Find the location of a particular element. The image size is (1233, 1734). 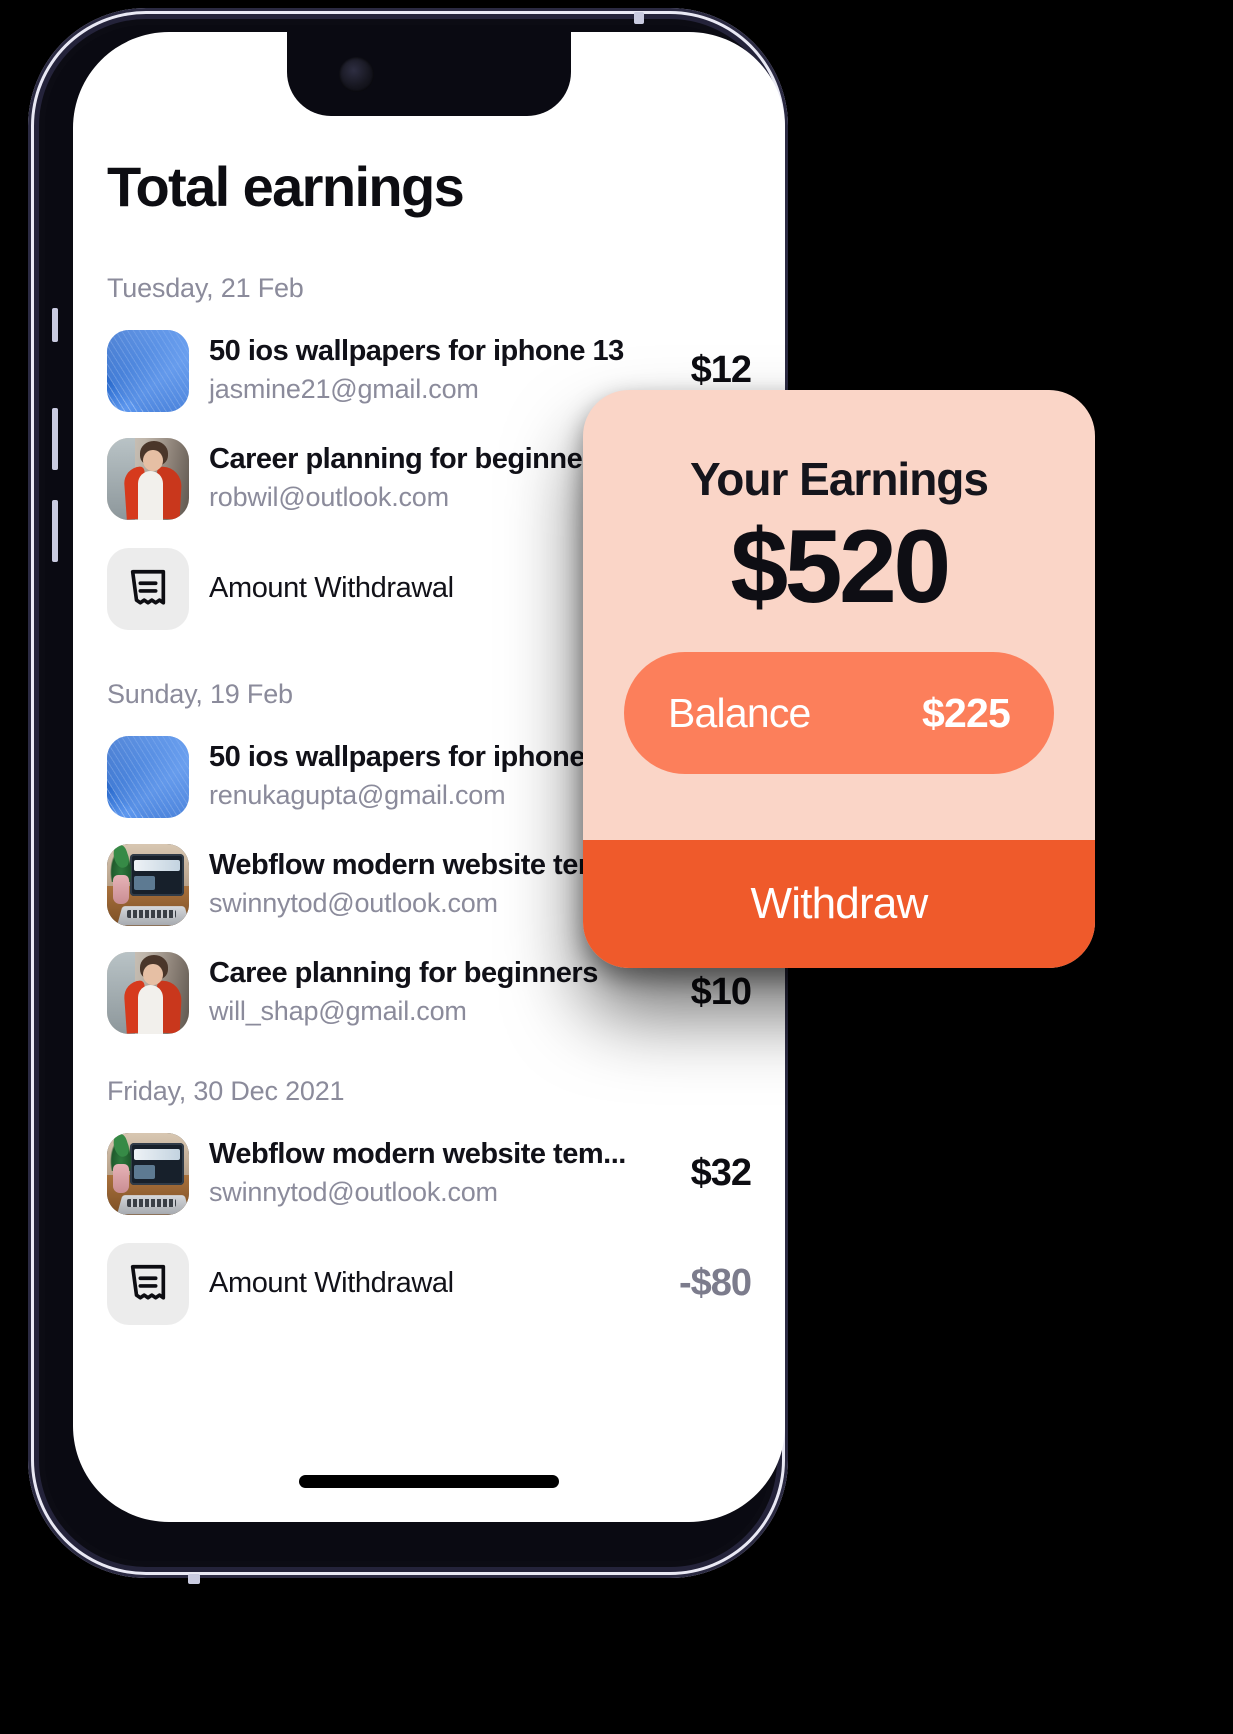

mute-switch is located at coordinates (55, 325).